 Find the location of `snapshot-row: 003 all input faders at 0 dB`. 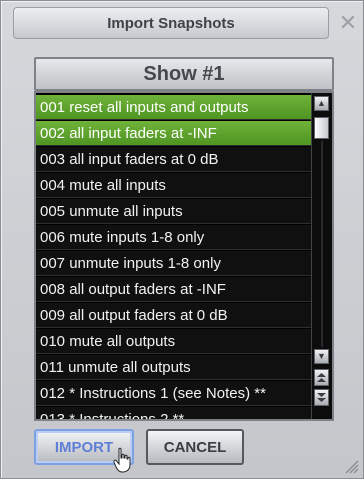

snapshot-row: 003 all input faders at 0 dB is located at coordinates (175, 159).